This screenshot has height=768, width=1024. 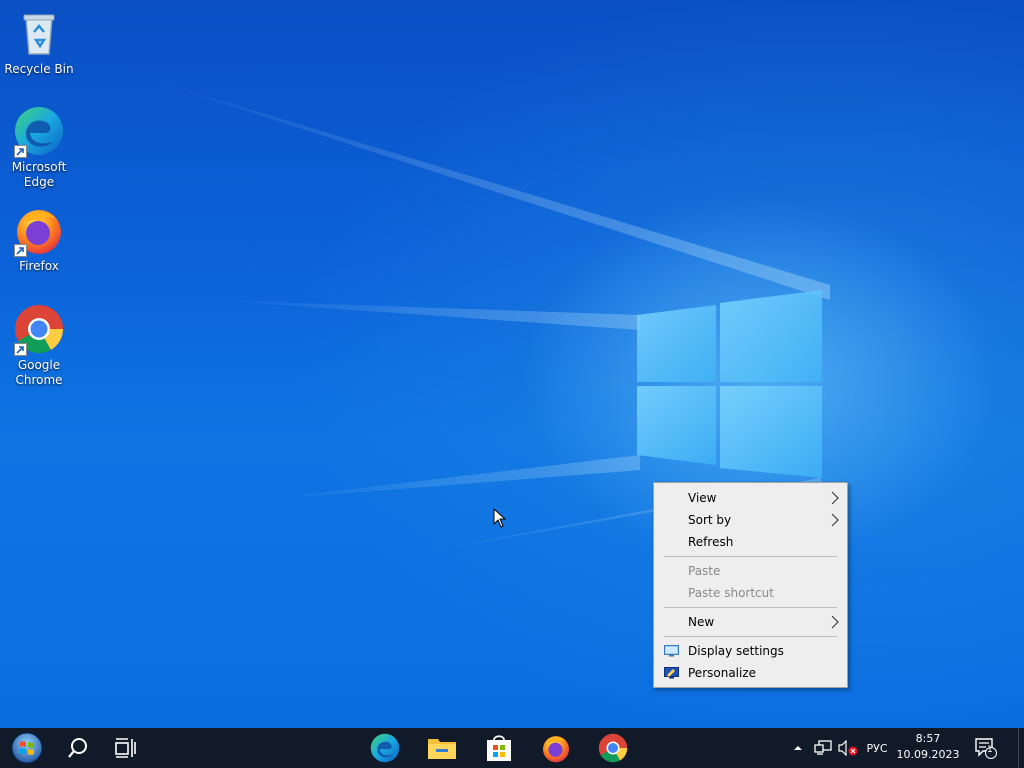 What do you see at coordinates (928, 747) in the screenshot?
I see `taskbar-clock: 8:57 10.09.2023` at bounding box center [928, 747].